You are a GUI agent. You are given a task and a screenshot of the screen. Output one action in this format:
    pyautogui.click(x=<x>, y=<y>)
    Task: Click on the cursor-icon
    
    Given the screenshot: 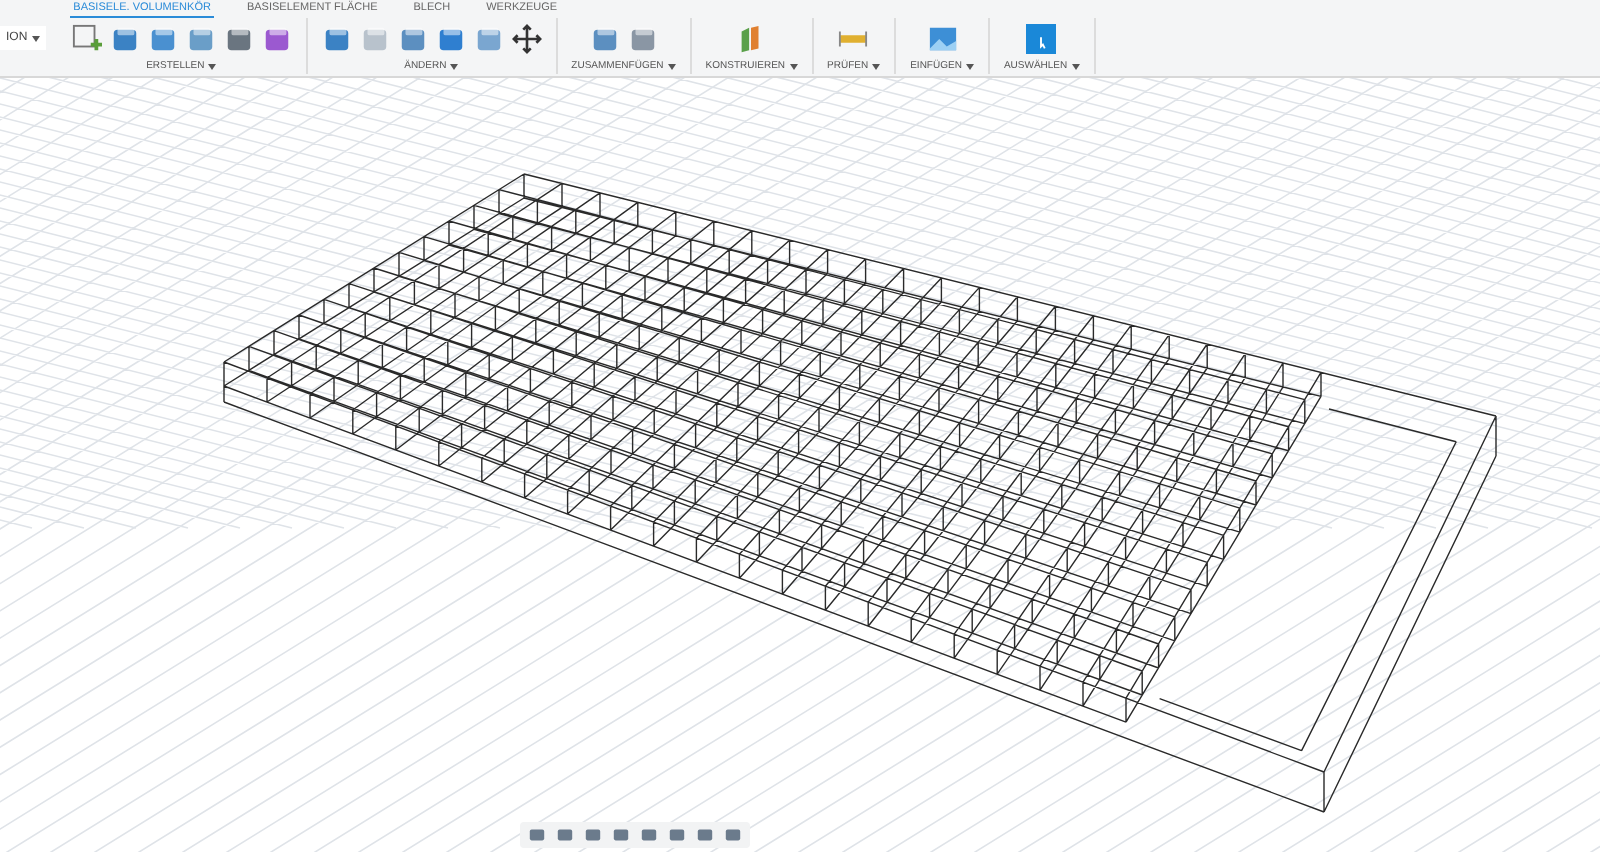 What is the action you would take?
    pyautogui.click(x=1041, y=39)
    